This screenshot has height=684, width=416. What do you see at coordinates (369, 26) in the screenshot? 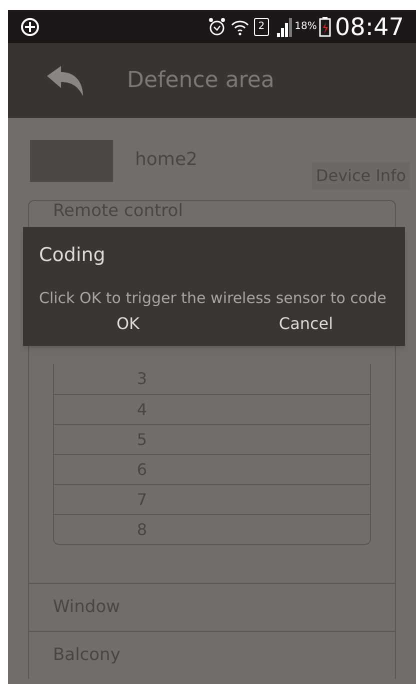
I see `clock-time: 08:47` at bounding box center [369, 26].